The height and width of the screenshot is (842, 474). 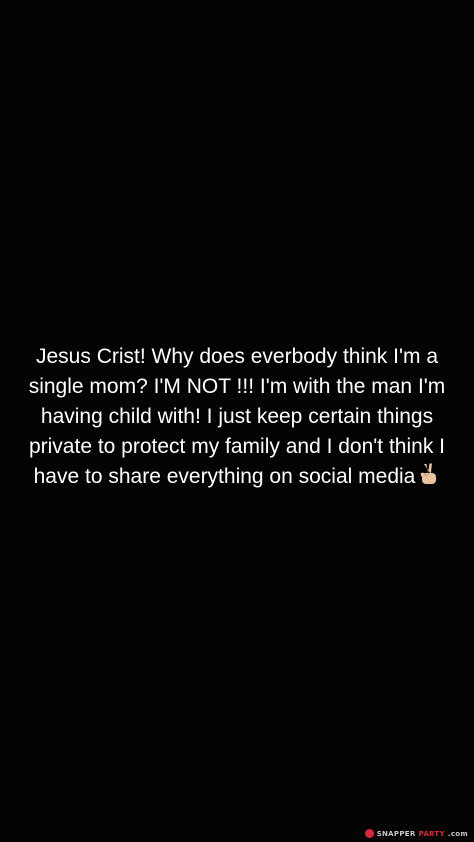 What do you see at coordinates (431, 833) in the screenshot?
I see `watermark-brand: PARTY` at bounding box center [431, 833].